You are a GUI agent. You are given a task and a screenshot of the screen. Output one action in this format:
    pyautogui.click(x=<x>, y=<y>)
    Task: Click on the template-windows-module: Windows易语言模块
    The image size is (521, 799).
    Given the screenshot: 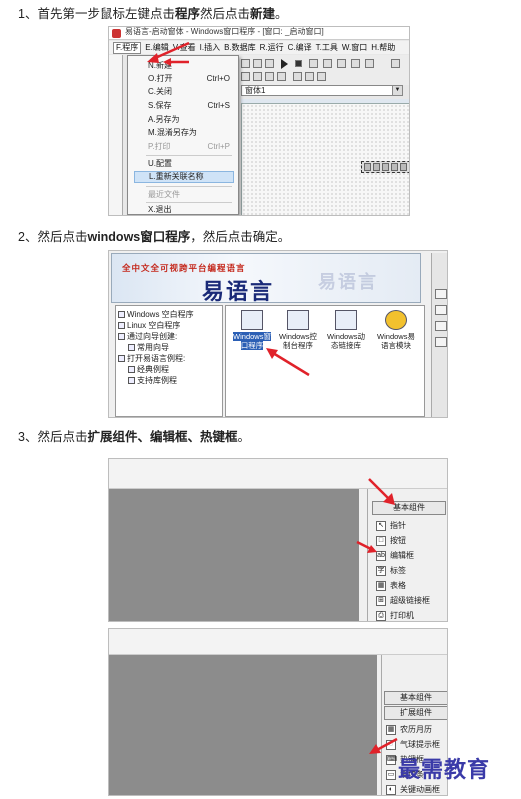 What is the action you would take?
    pyautogui.click(x=396, y=330)
    